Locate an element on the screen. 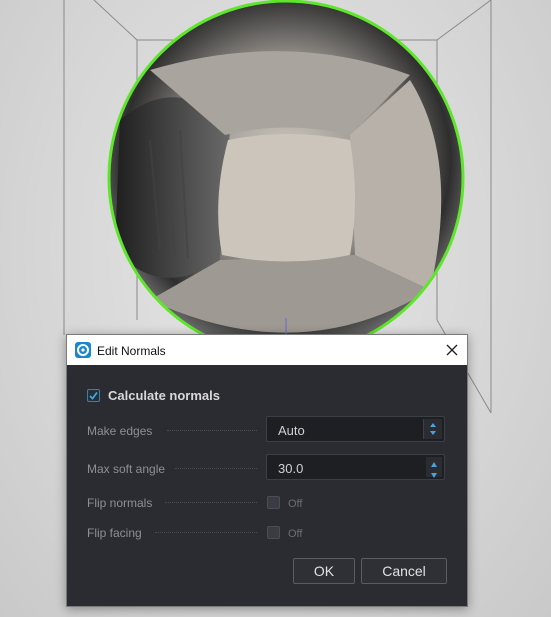 Image resolution: width=551 pixels, height=617 pixels. checkmark-icon is located at coordinates (93, 395).